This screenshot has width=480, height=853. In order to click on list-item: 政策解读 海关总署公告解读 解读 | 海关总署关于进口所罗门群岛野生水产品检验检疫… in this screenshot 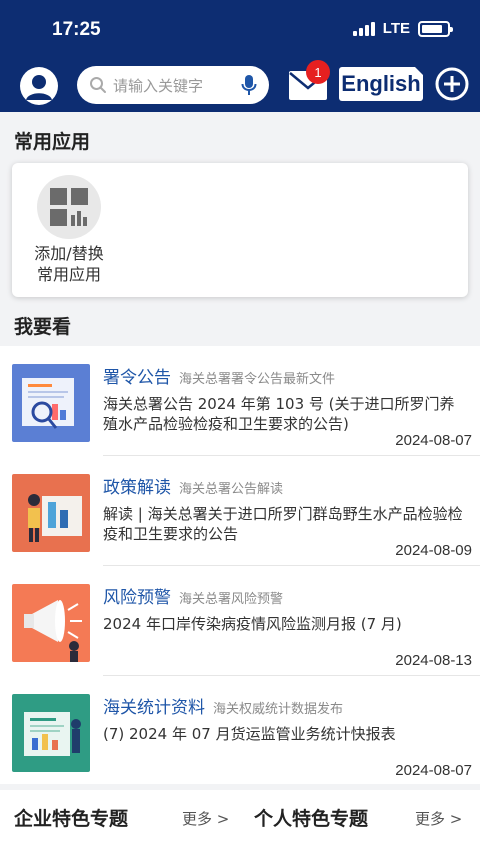, I will do `click(240, 511)`.